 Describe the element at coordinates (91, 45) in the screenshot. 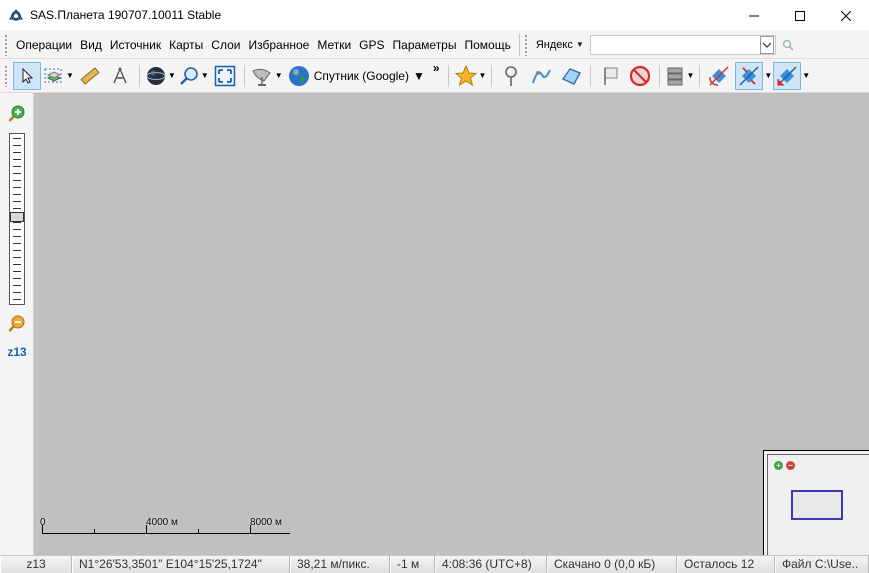

I see `menu-view: Вид` at that location.